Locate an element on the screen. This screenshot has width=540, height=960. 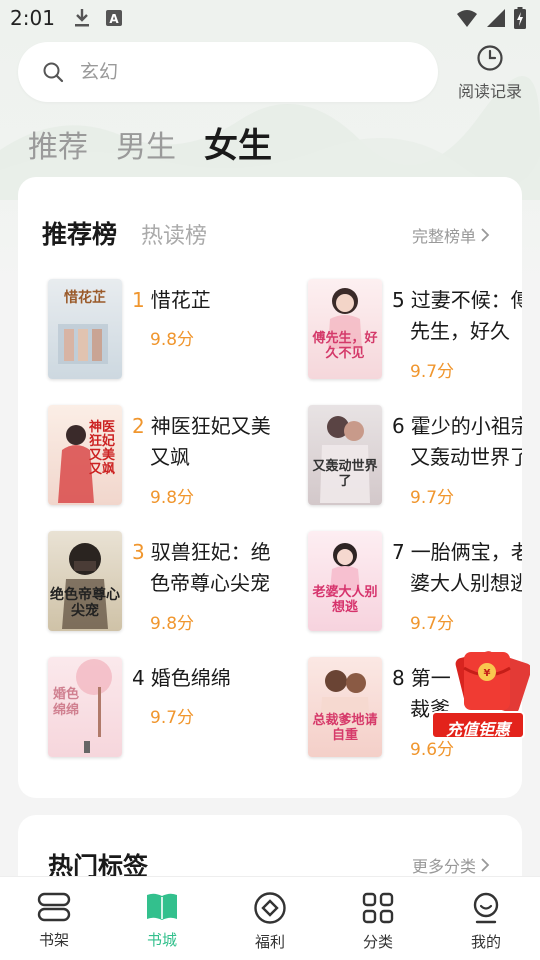
cover-title: 神医狂妃又美又飒 is located at coordinates (101, 448).